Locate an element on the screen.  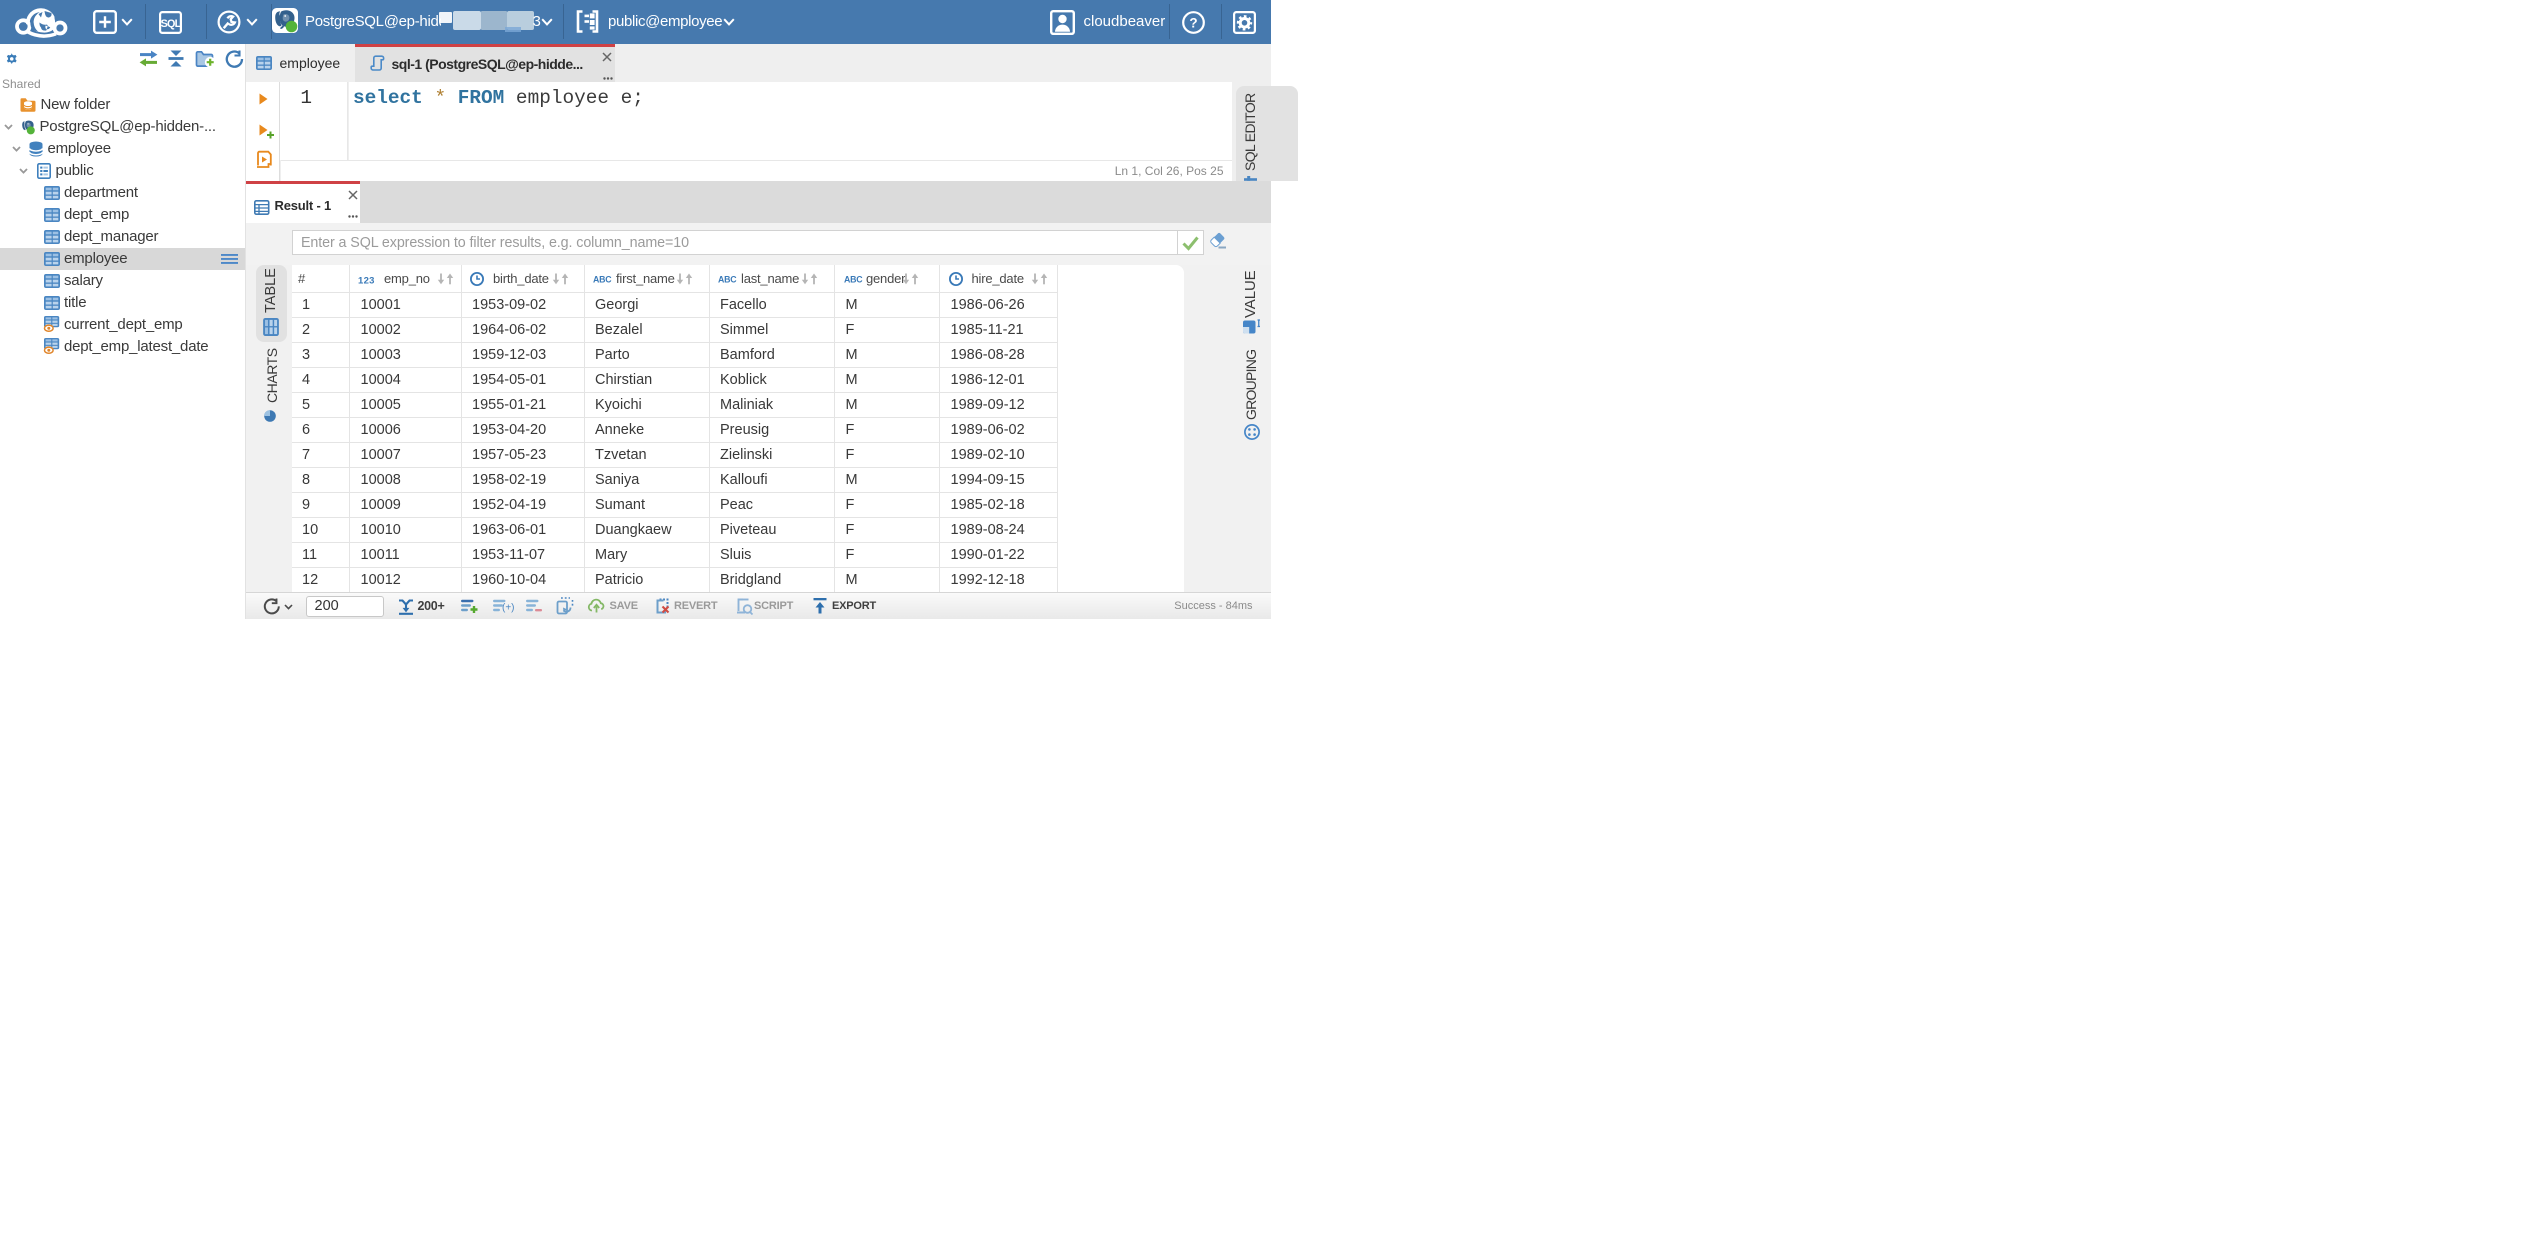
svg-text: 123 is located at coordinates (366, 280).